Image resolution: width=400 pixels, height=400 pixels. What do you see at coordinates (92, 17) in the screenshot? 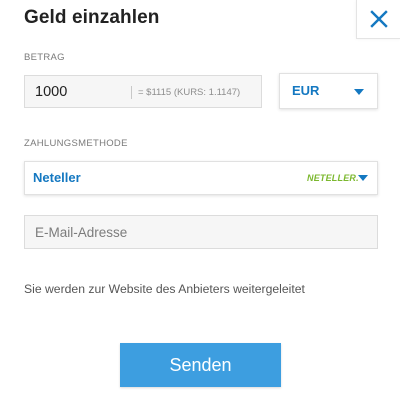
I see `dialog-title: Geld einzahlen` at bounding box center [92, 17].